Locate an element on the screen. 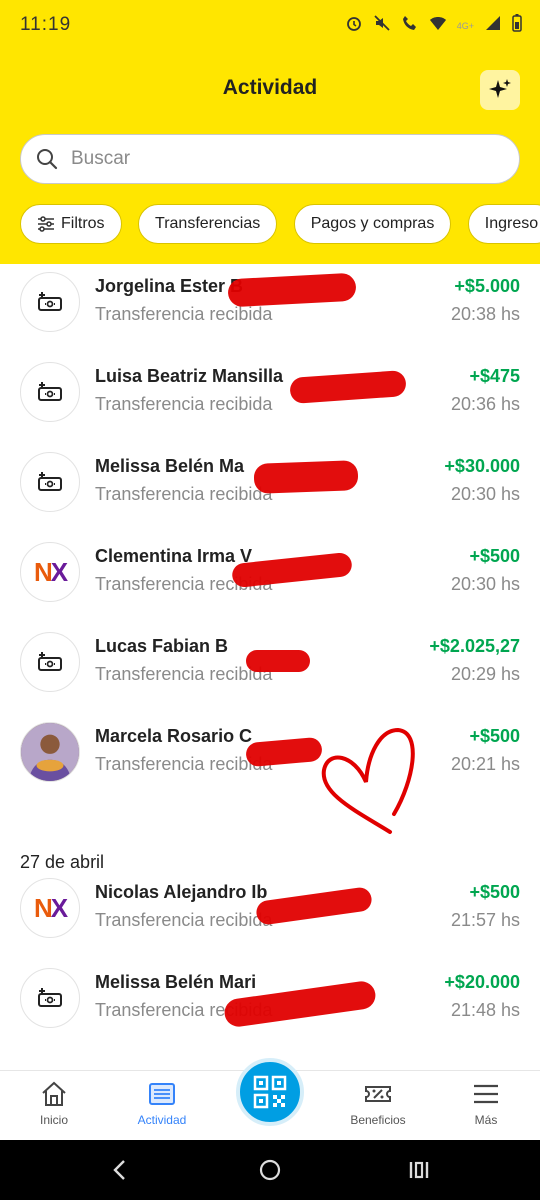  ai-assistant-button is located at coordinates (500, 90).